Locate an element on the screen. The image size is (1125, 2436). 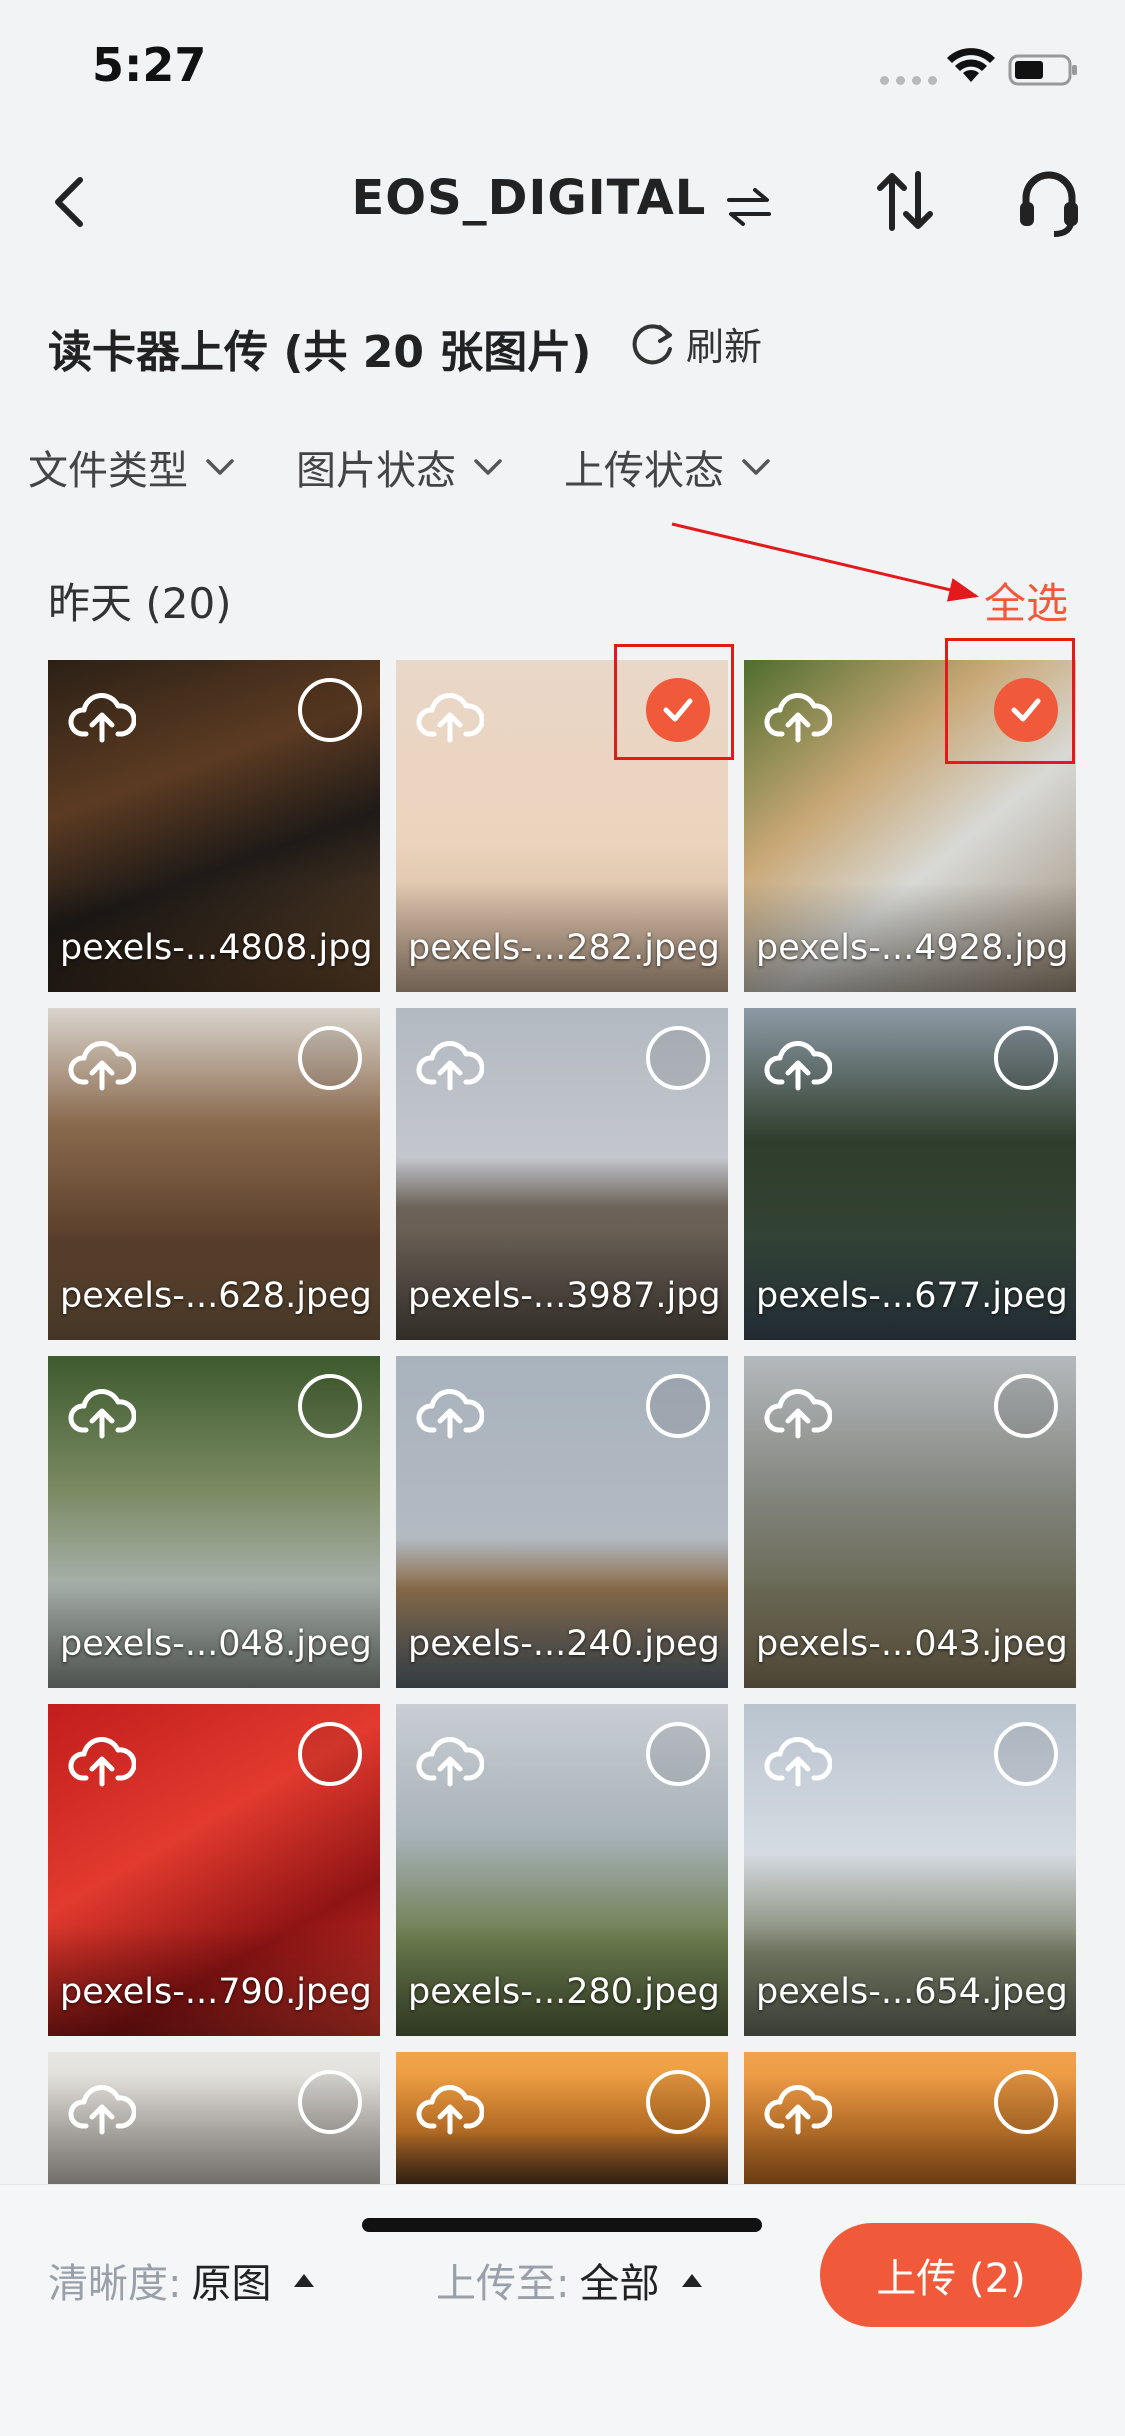
headset-icon is located at coordinates (1049, 203).